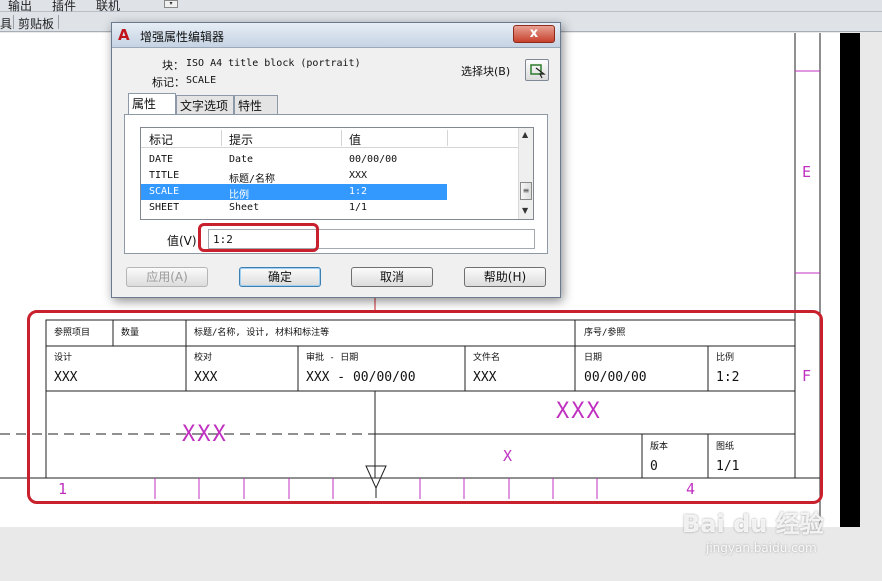 Image resolution: width=882 pixels, height=581 pixels. What do you see at coordinates (241, 159) in the screenshot?
I see `row-prompt: Date` at bounding box center [241, 159].